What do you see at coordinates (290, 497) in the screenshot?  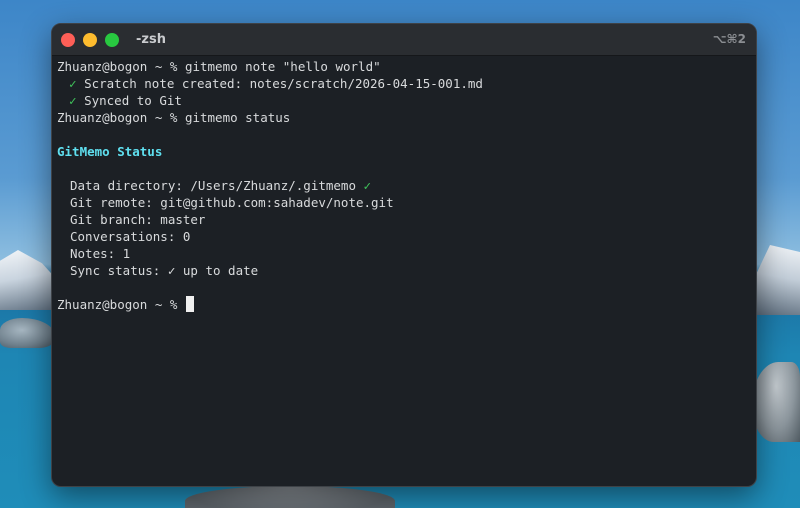 I see `wallpaper-rock-bottom` at bounding box center [290, 497].